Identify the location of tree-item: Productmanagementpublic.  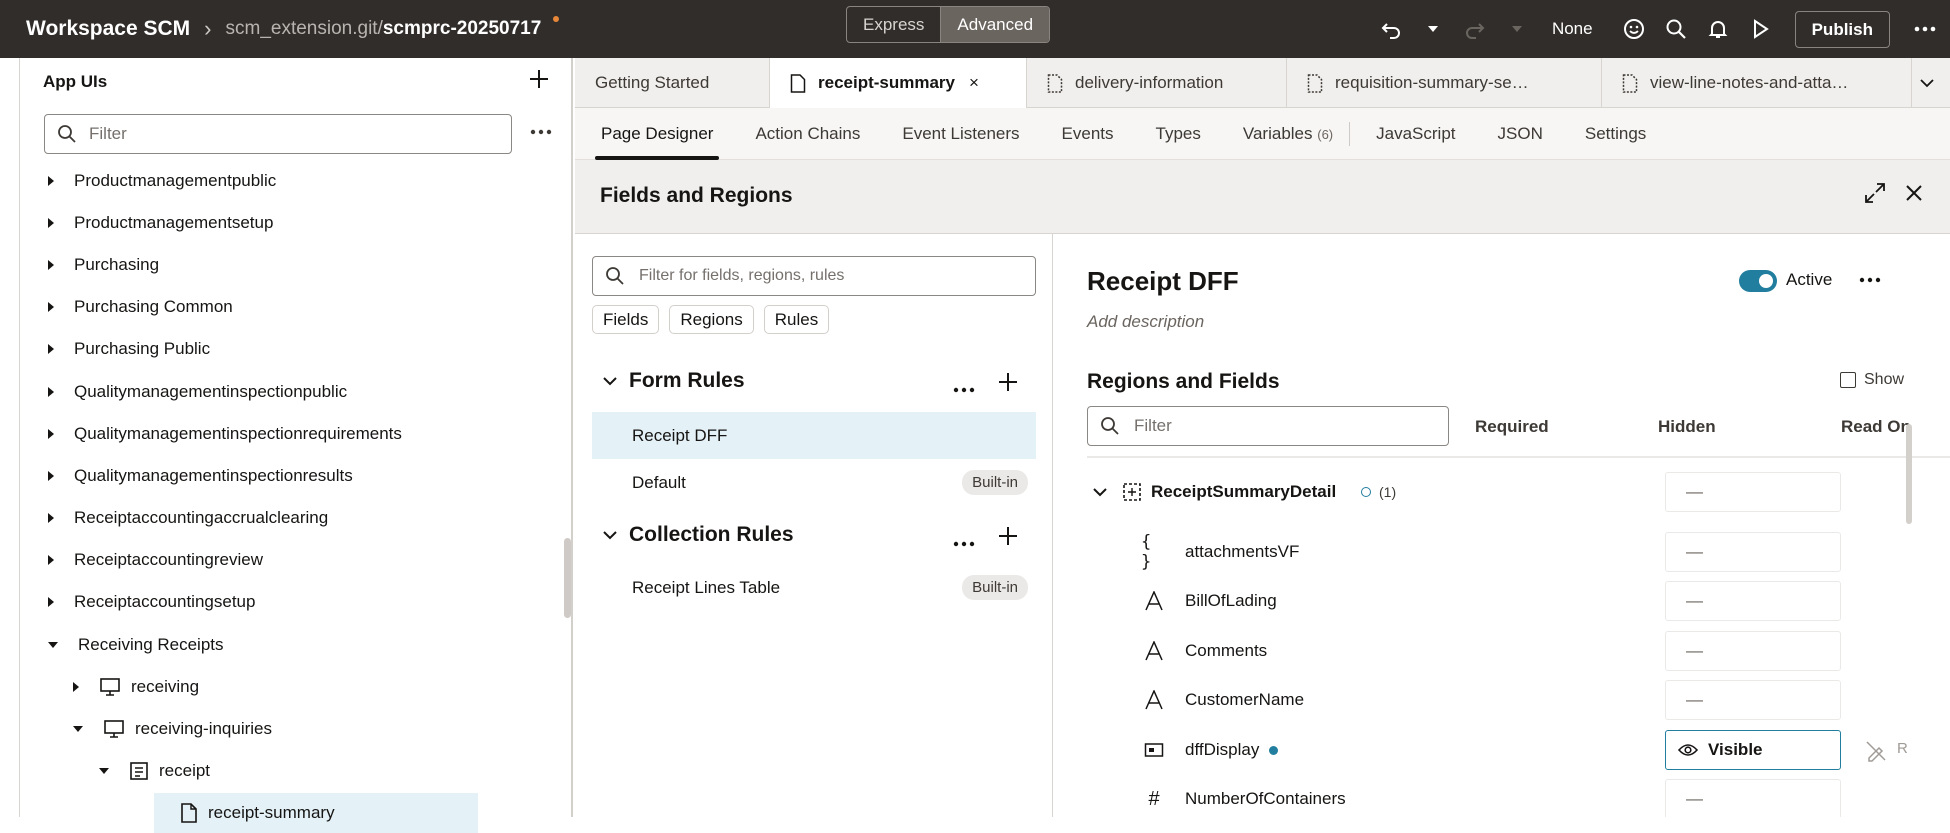
(298, 181).